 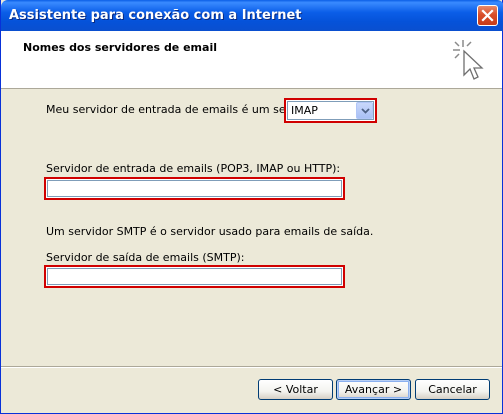 I want to click on close-button, so click(x=487, y=15).